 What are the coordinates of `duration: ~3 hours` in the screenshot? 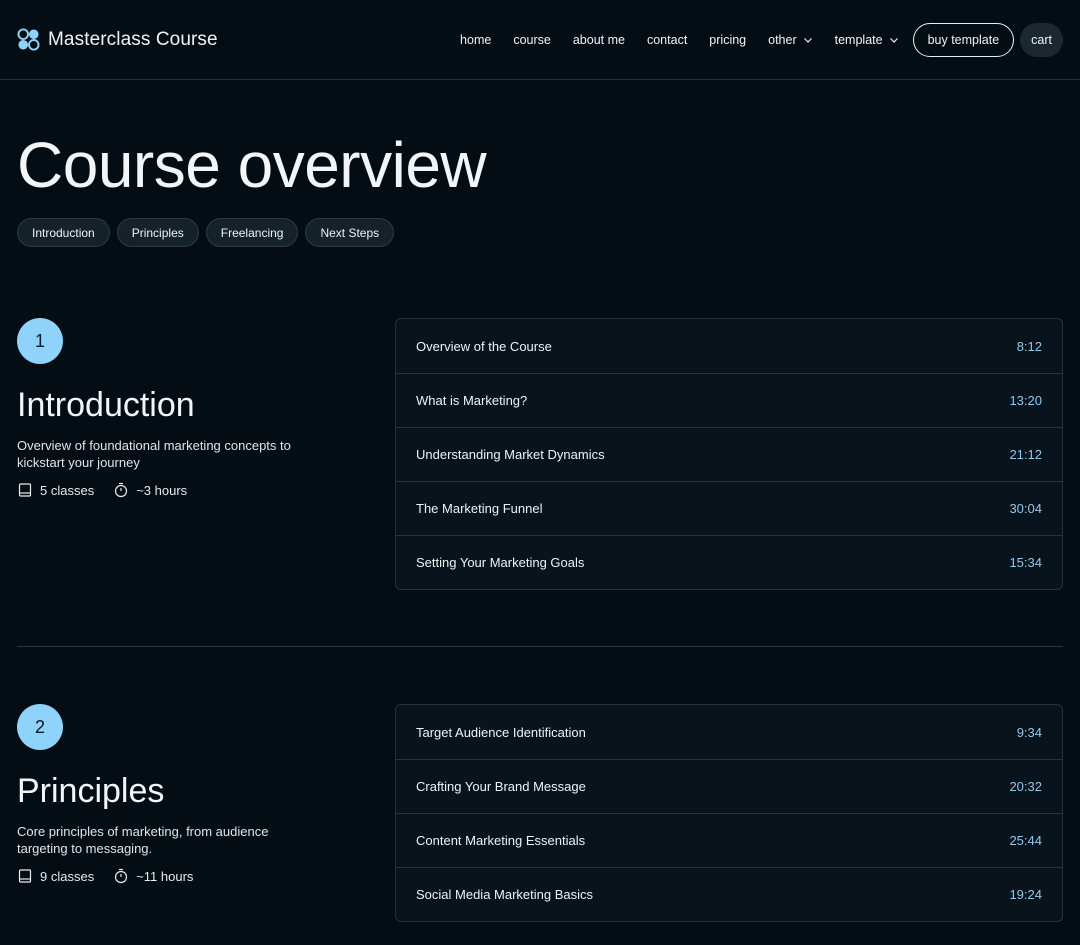 It's located at (150, 490).